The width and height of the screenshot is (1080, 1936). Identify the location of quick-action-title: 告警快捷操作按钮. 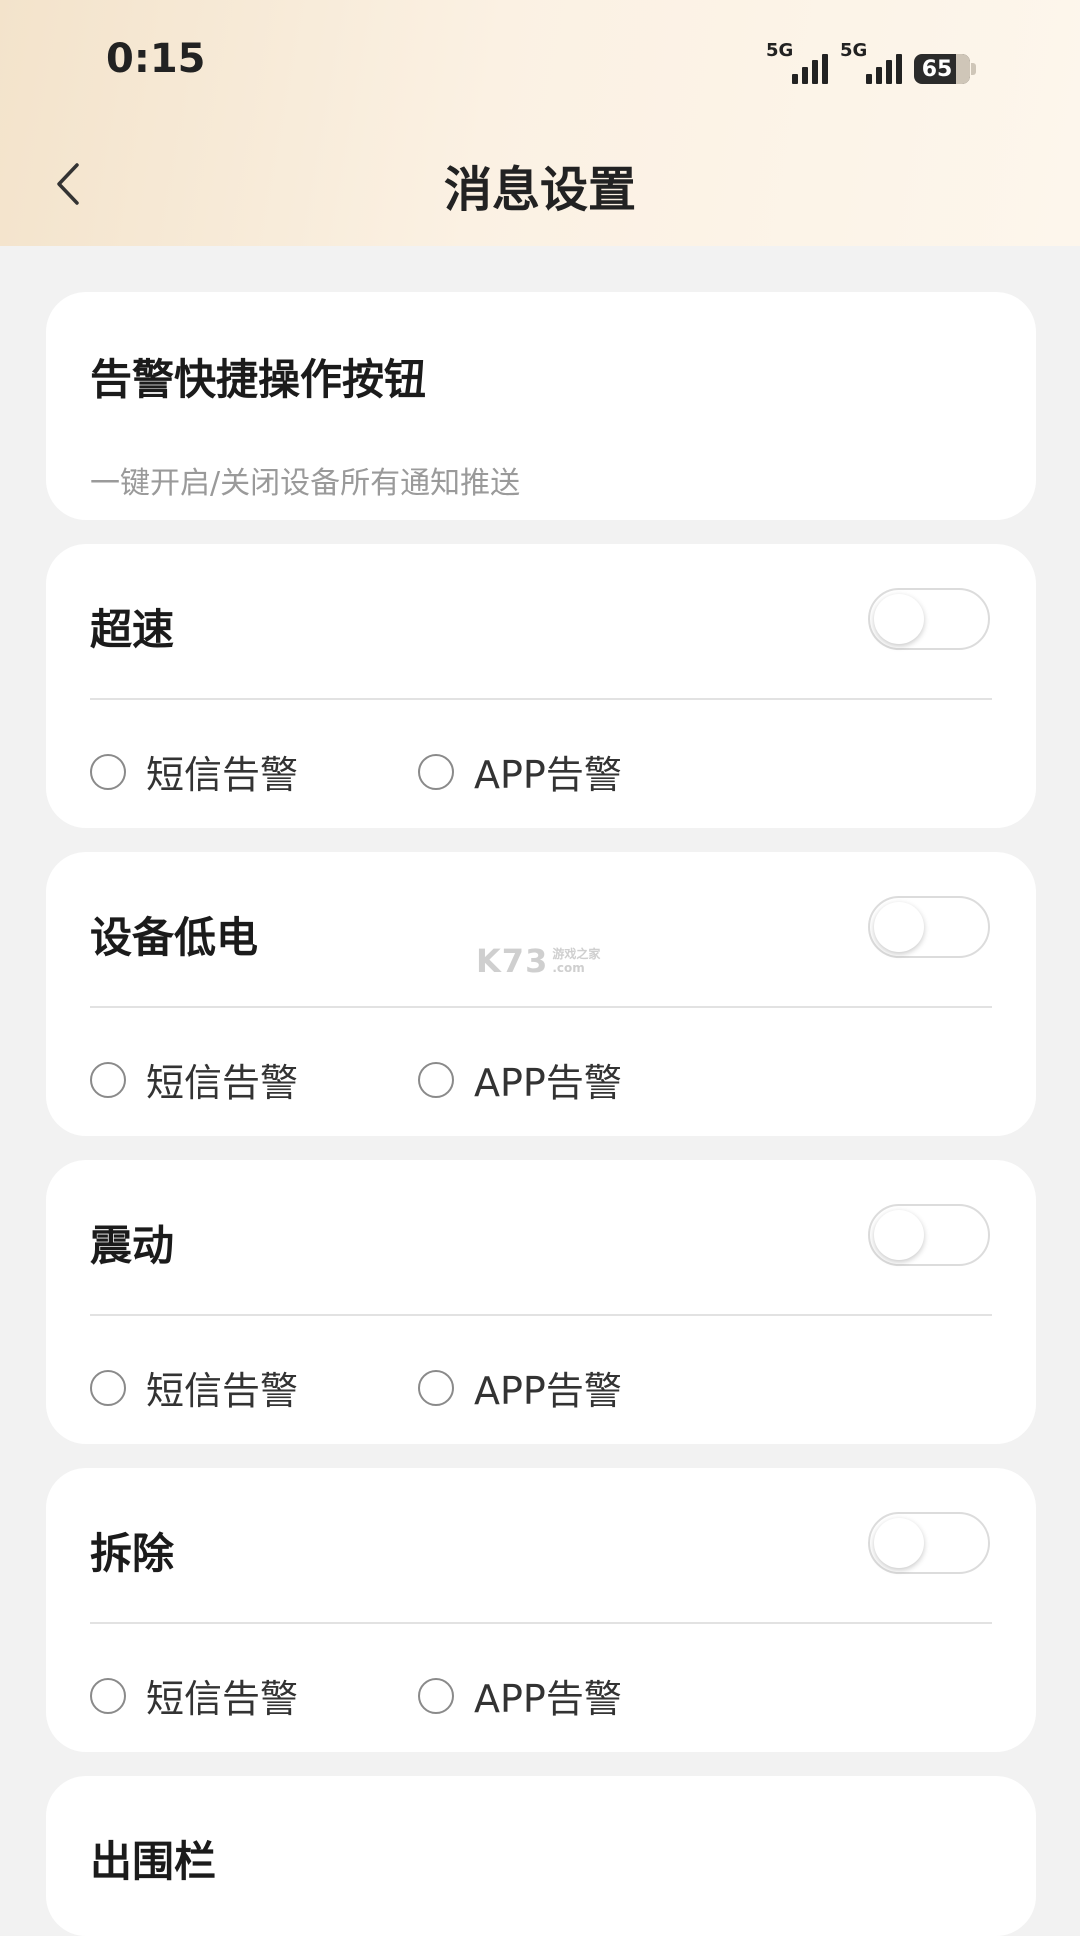
(258, 379).